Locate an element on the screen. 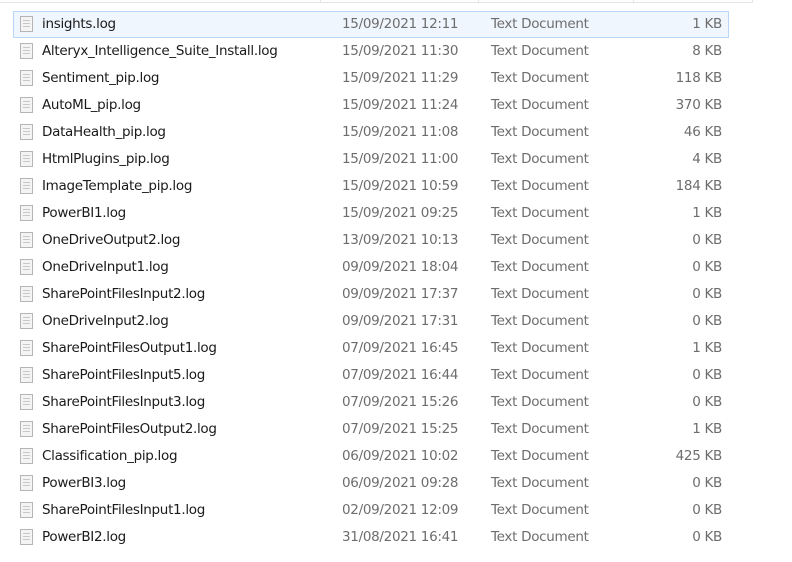 The image size is (792, 562). file-date-modified: 09/09/2021 18:04 is located at coordinates (400, 267).